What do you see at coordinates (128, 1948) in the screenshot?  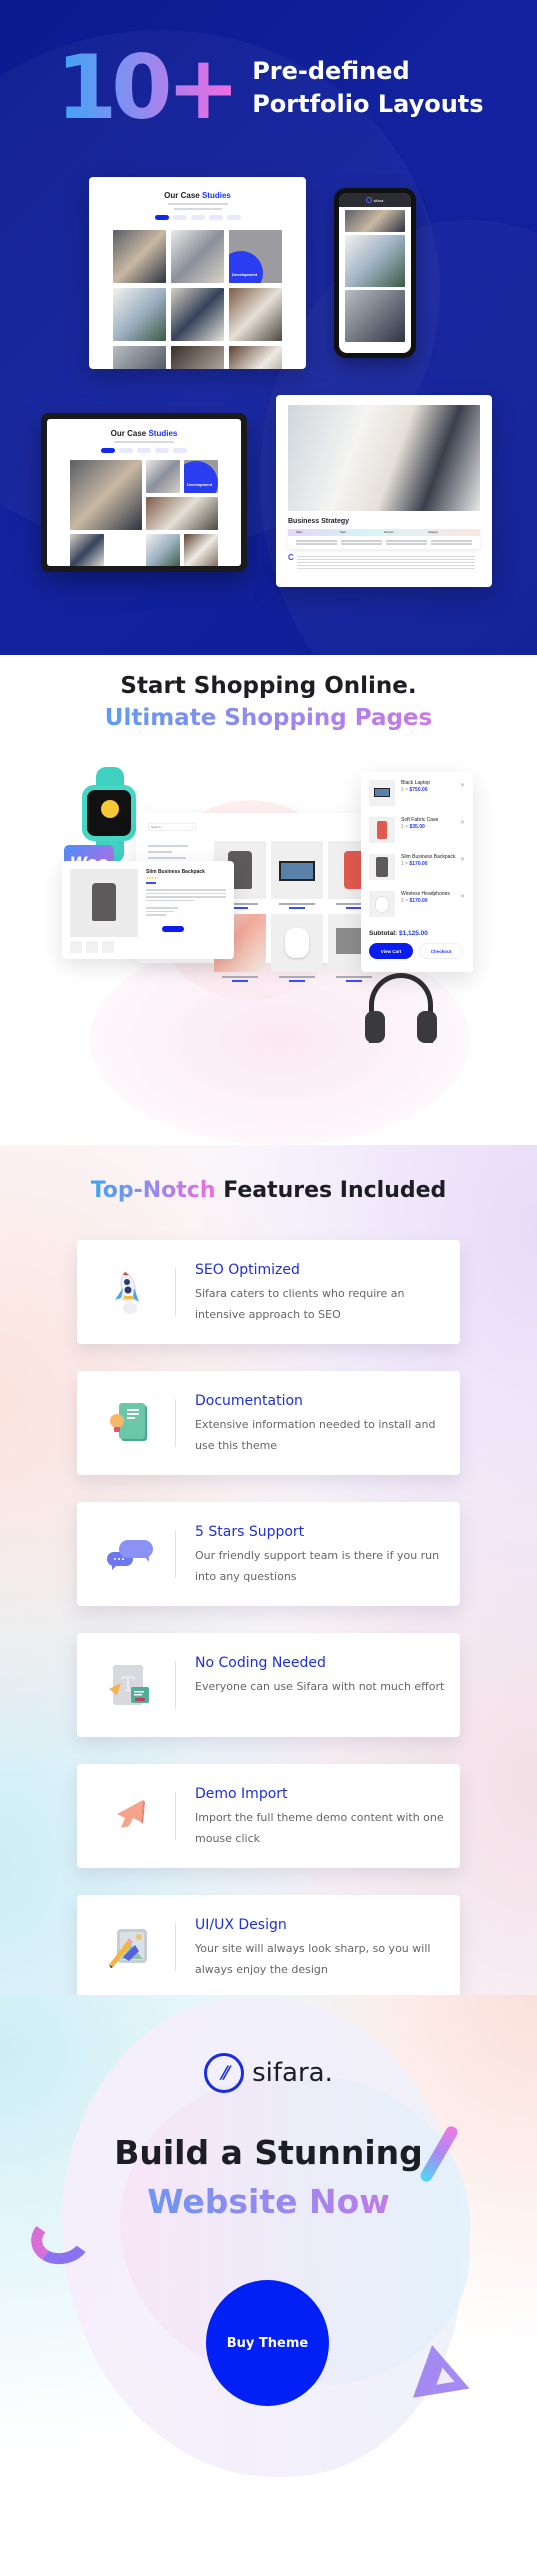 I see `pencil-image-icon` at bounding box center [128, 1948].